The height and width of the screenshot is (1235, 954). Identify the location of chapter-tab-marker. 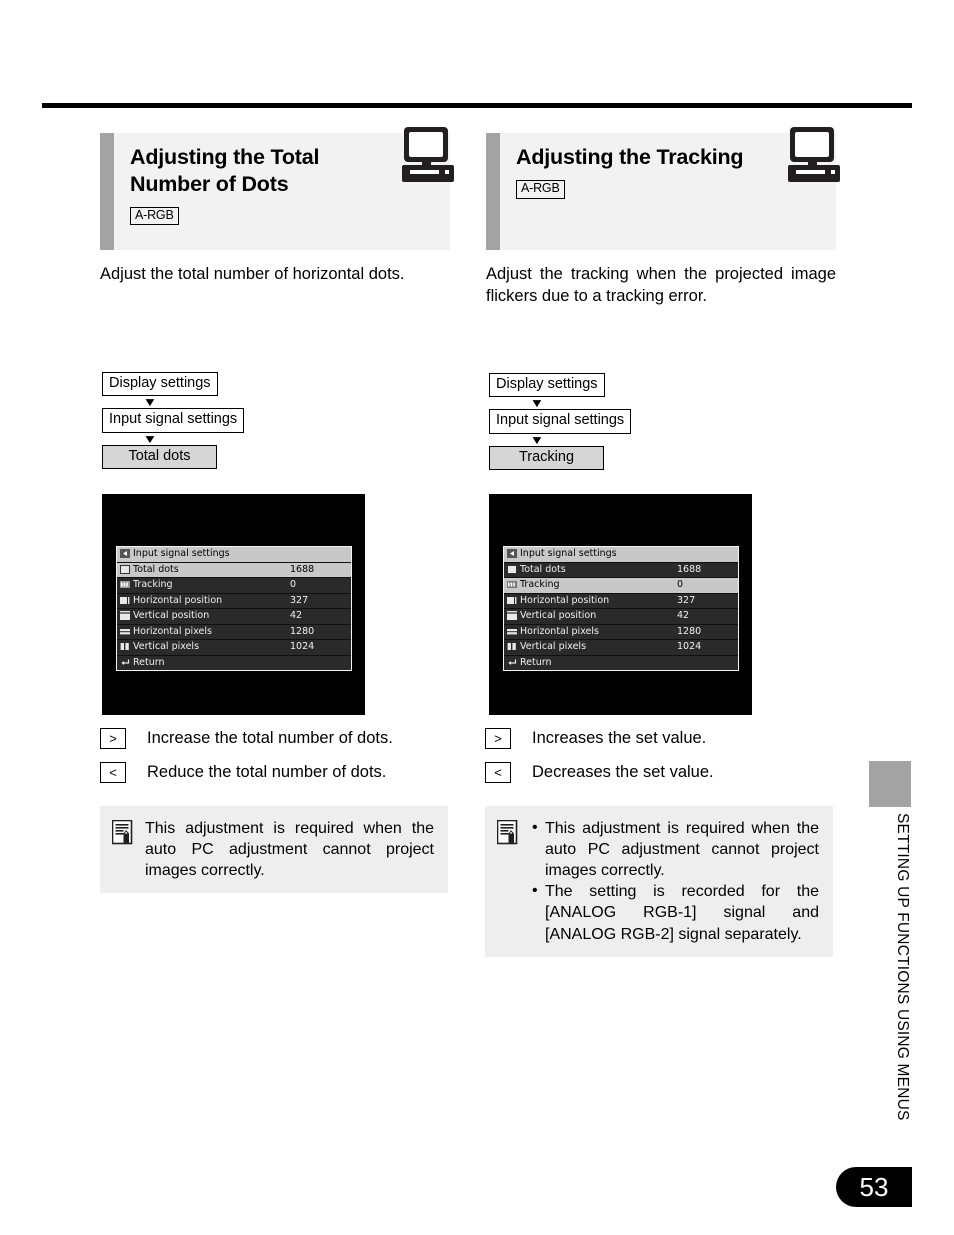
(890, 784).